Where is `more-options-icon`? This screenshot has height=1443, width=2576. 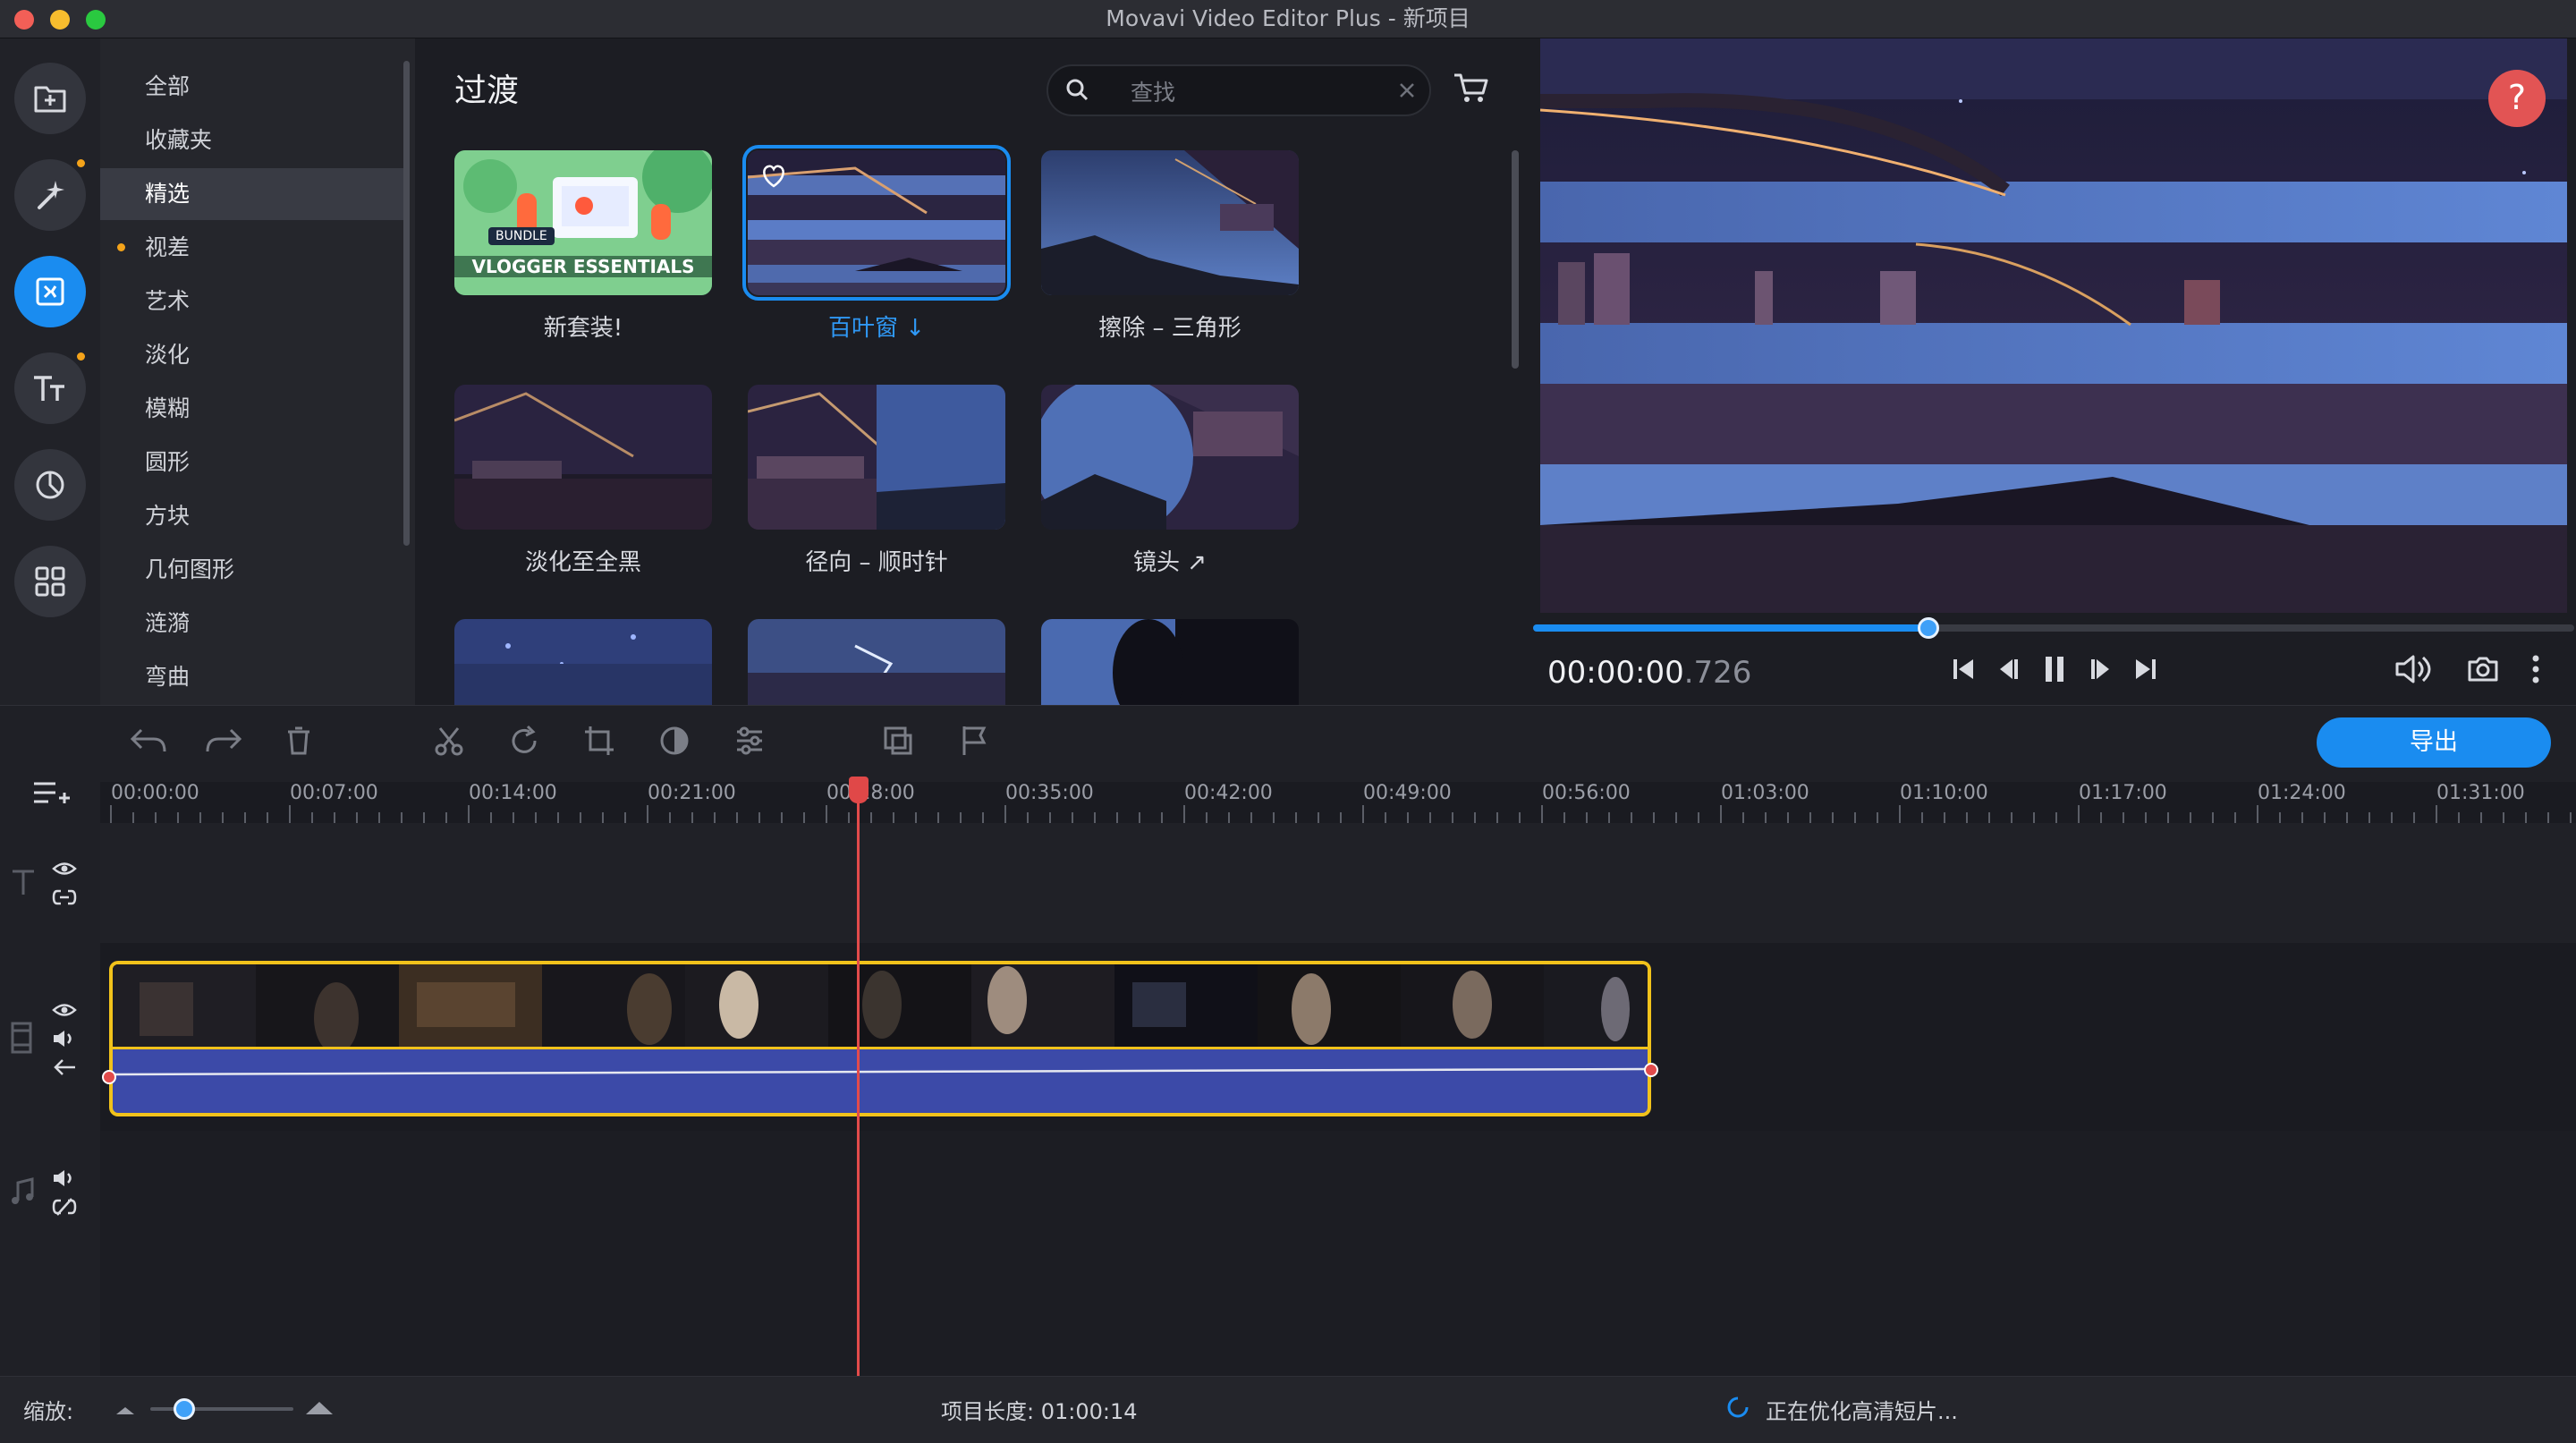 more-options-icon is located at coordinates (2535, 669).